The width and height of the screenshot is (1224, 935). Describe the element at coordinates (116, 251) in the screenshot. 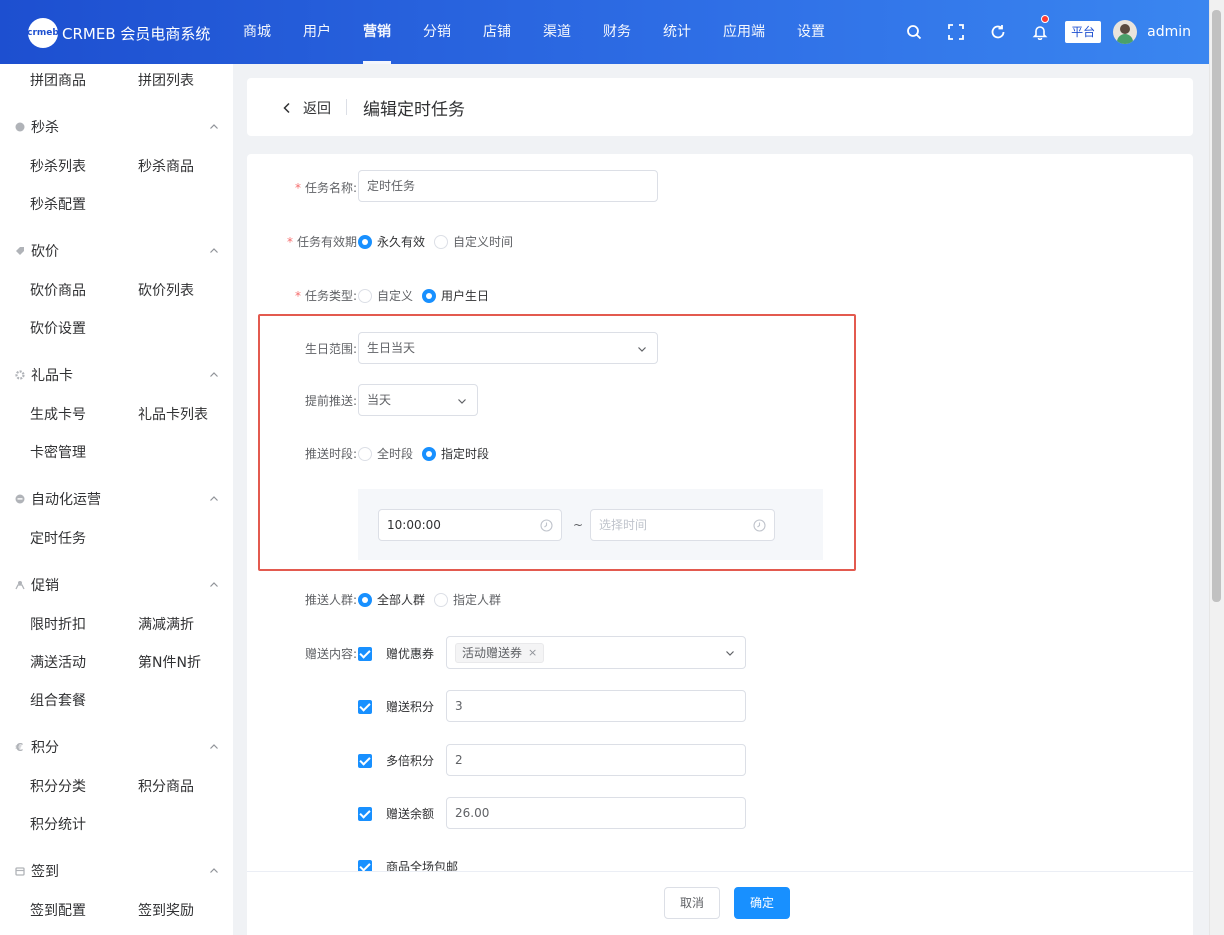

I see `sidebar-group-bargain: 砍价` at that location.